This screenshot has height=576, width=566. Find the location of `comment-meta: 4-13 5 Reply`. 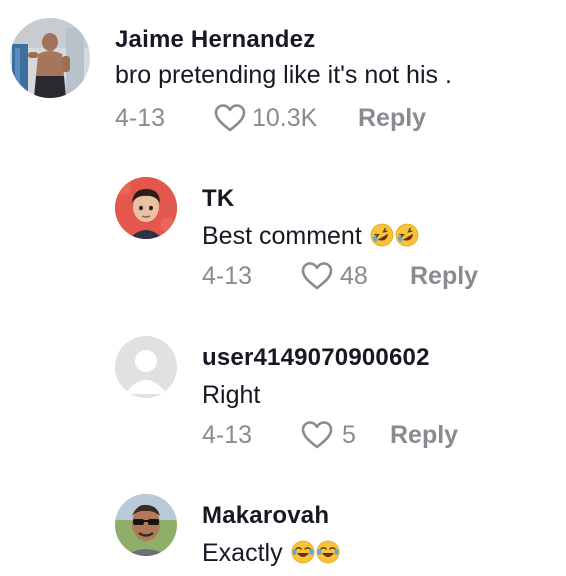

comment-meta: 4-13 5 Reply is located at coordinates (372, 438).